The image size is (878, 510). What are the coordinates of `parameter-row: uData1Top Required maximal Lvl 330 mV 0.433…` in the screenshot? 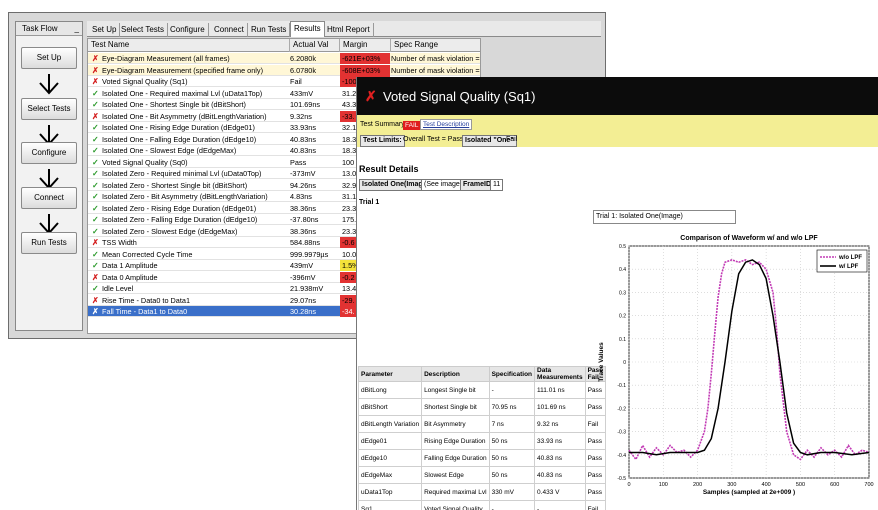 It's located at (481, 492).